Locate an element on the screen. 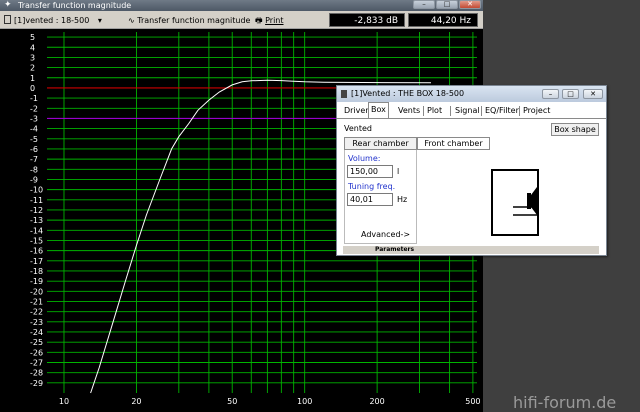 The width and height of the screenshot is (640, 412). x-tick-label: 200 is located at coordinates (376, 401).